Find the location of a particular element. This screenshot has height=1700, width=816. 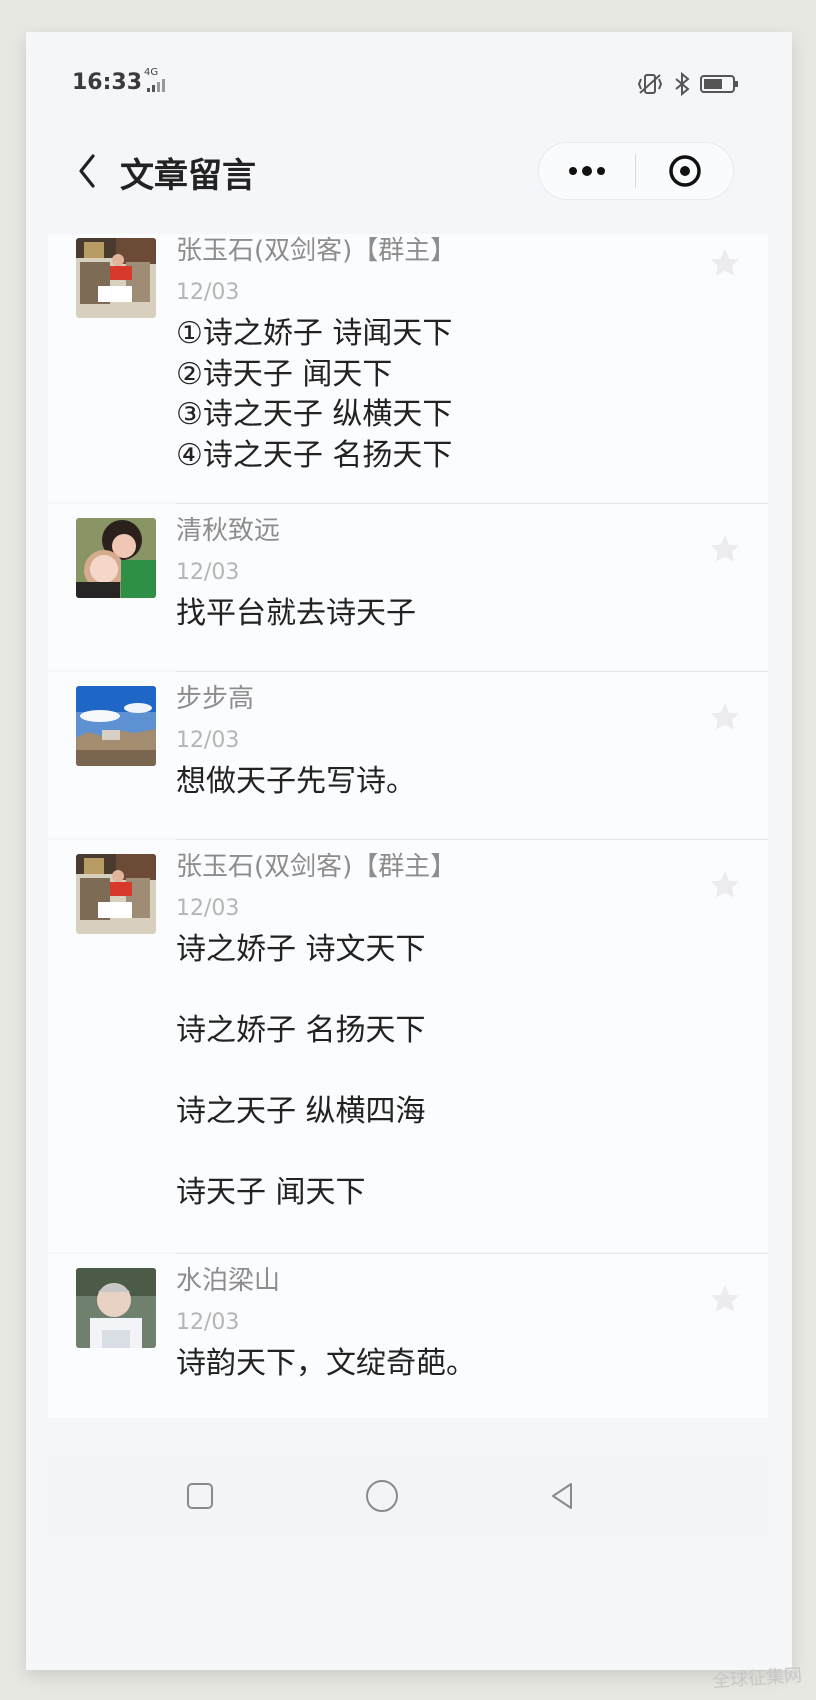

recent-apps-button is located at coordinates (200, 1496).